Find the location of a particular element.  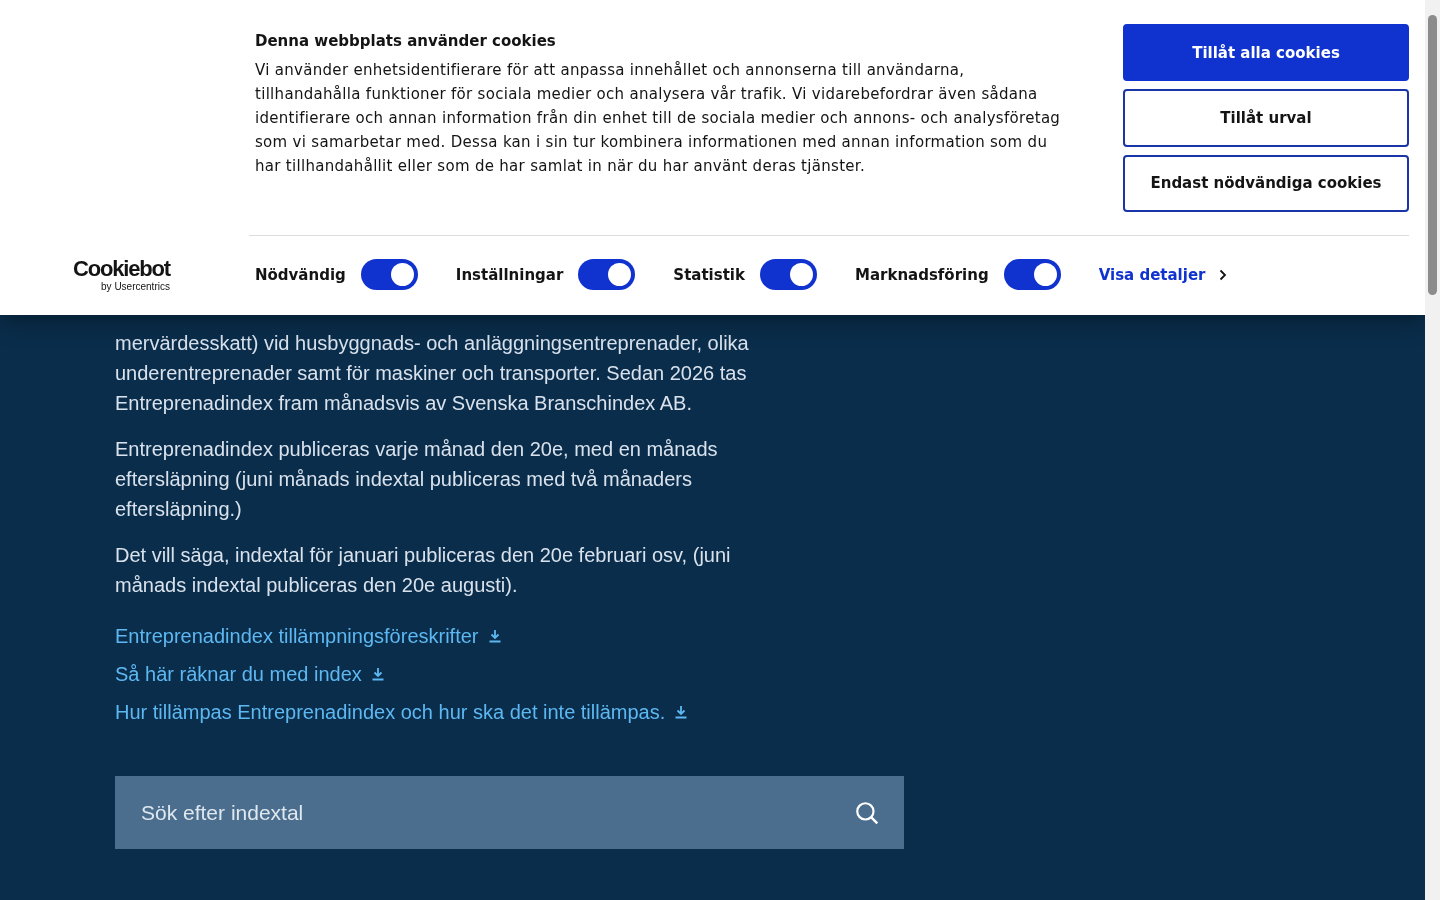

banner-text: Vi använder enhetsidentifierare för att anpassa innehållet och annonserna till användarna, tillhandahålla funktioner för sociala medier och analysera vår trafik. Vi vidarebefordrar även sådana identifierare och annan information från din enhet till de sociala medier och annons- och analysföretag som vi samarbetar med. Dessa kan i sin tur kombinera informationen med annan information som du har tillhandahållit eller som de har samlat in när du har använt deras tjänster. is located at coordinates (658, 118).